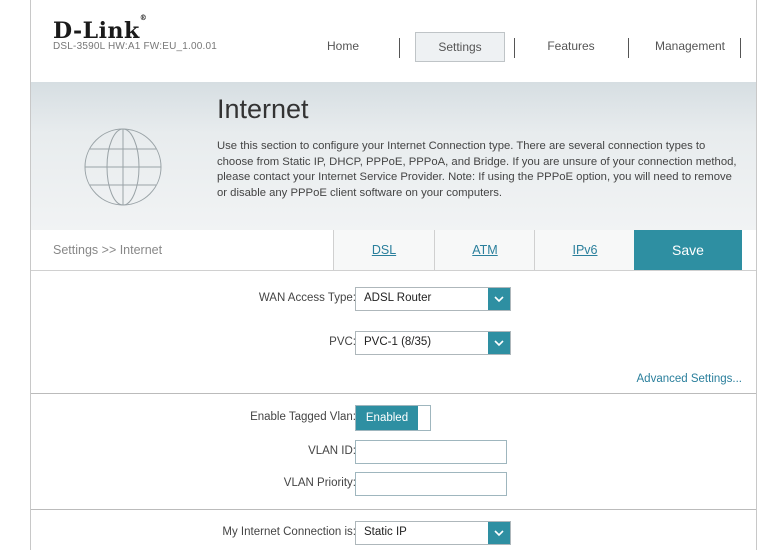 The width and height of the screenshot is (775, 550). Describe the element at coordinates (387, 418) in the screenshot. I see `tagged-vlan-state: Enabled` at that location.